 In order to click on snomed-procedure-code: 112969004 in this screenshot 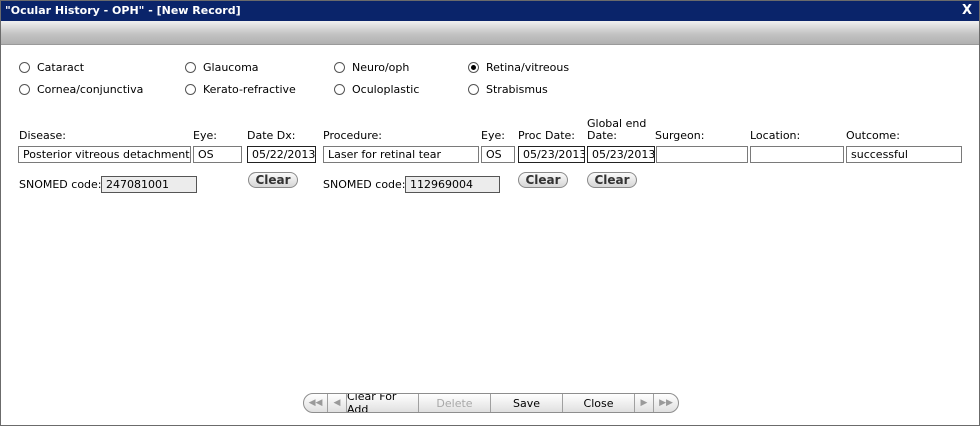, I will do `click(452, 184)`.